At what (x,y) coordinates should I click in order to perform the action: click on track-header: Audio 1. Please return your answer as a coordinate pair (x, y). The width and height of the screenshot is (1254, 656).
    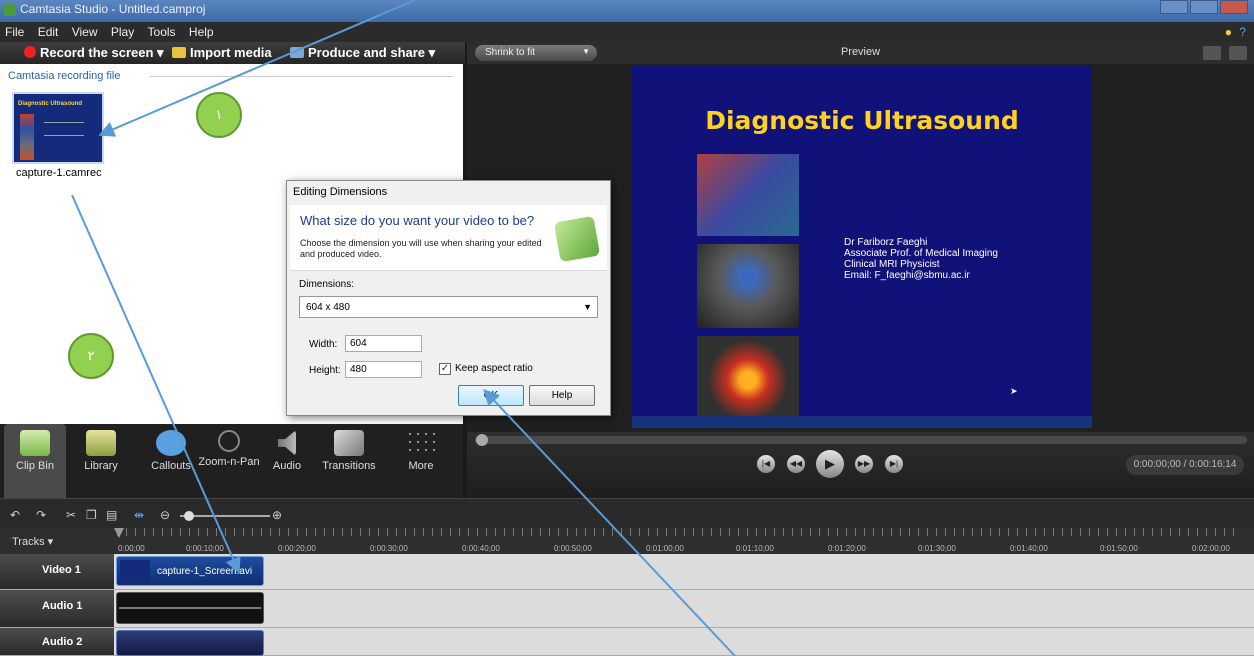
    Looking at the image, I should click on (57, 608).